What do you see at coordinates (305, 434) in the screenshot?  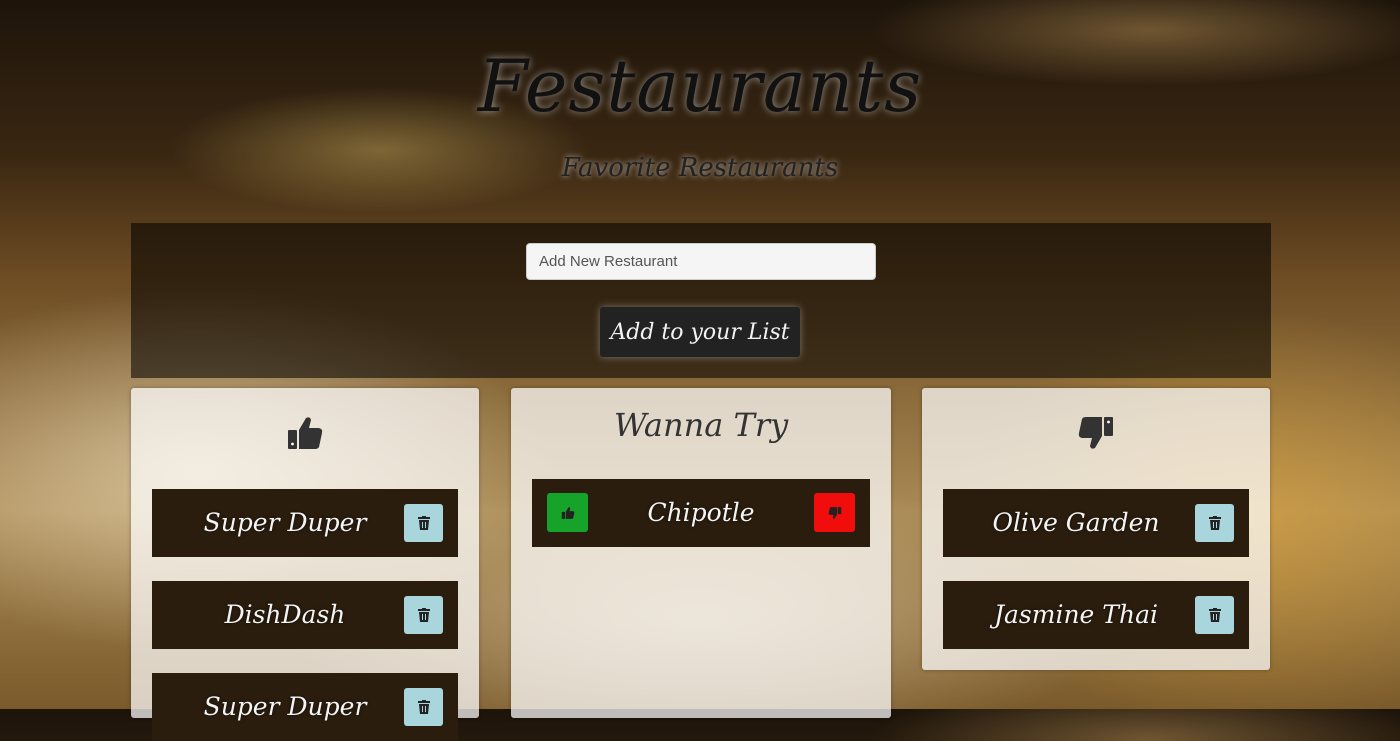 I see `thumbs-up-icon` at bounding box center [305, 434].